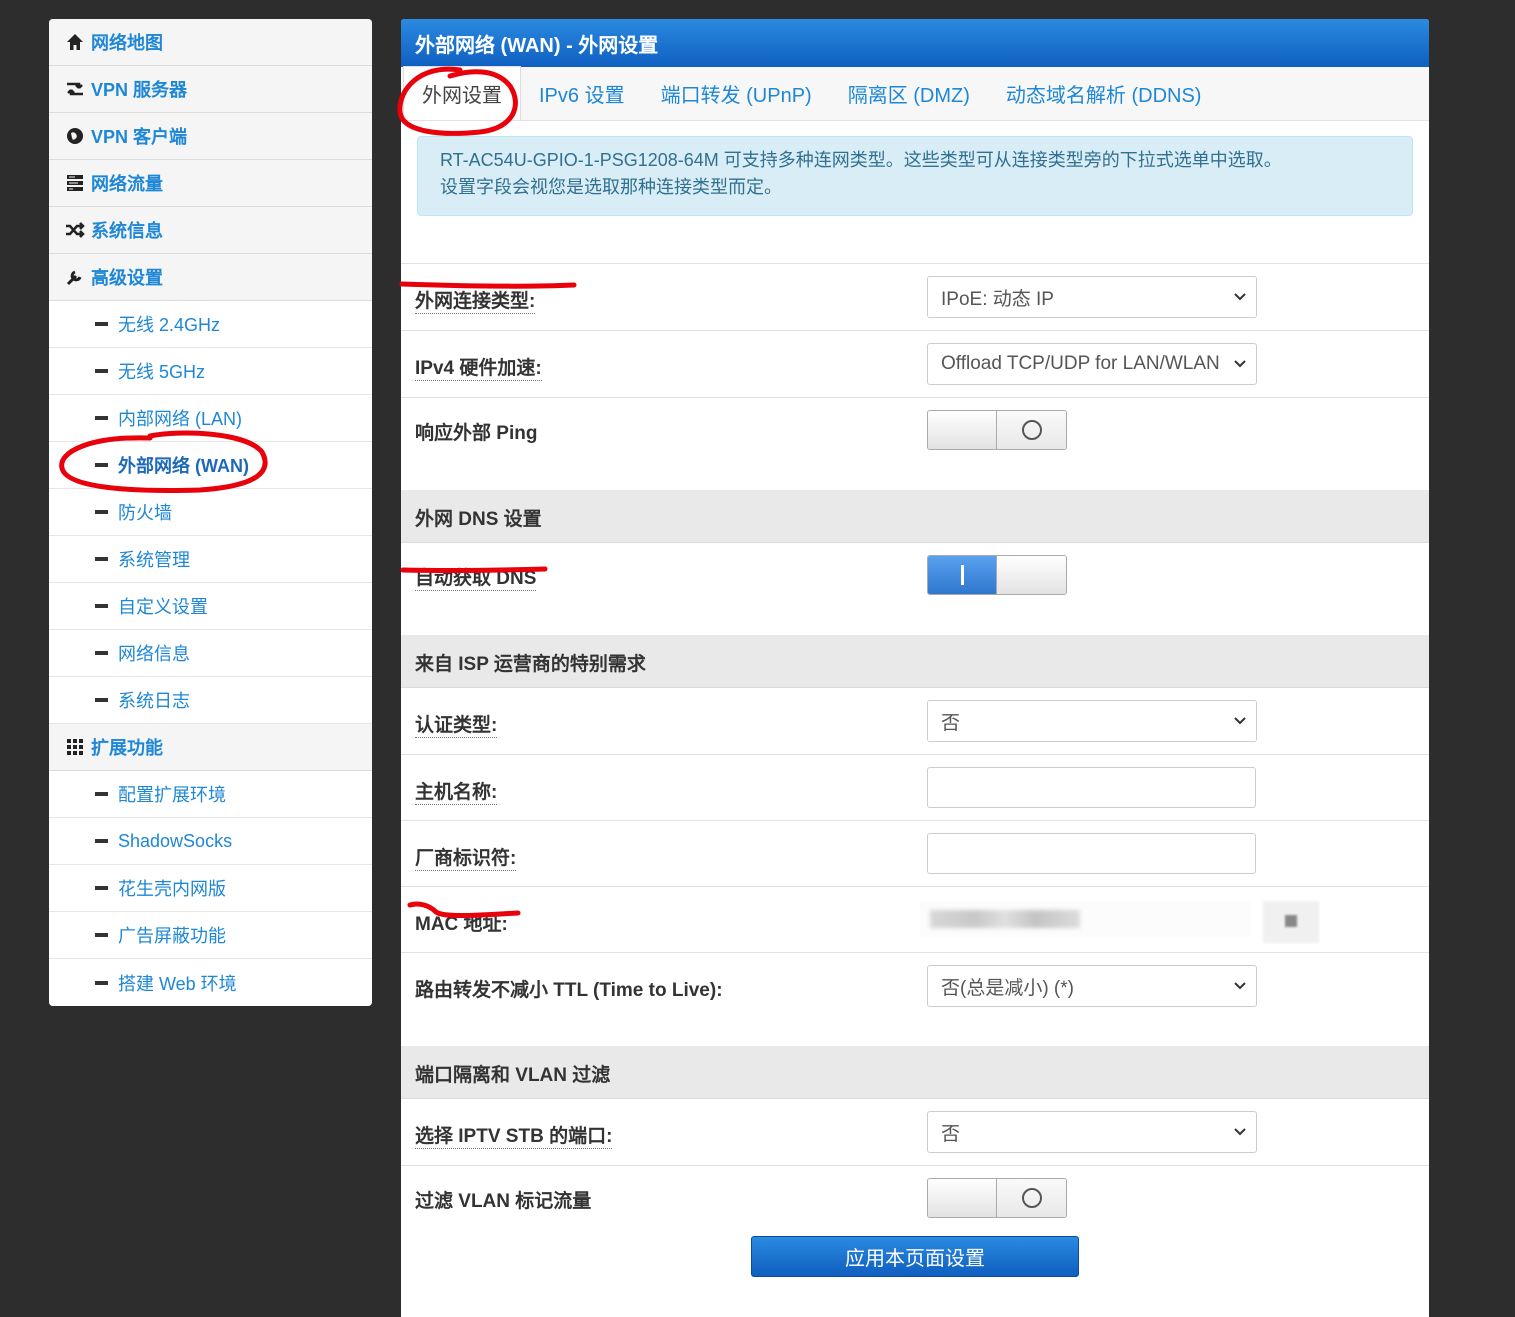 This screenshot has width=1515, height=1317. Describe the element at coordinates (915, 516) in the screenshot. I see `section-dns: 外网 DNS 设置` at that location.